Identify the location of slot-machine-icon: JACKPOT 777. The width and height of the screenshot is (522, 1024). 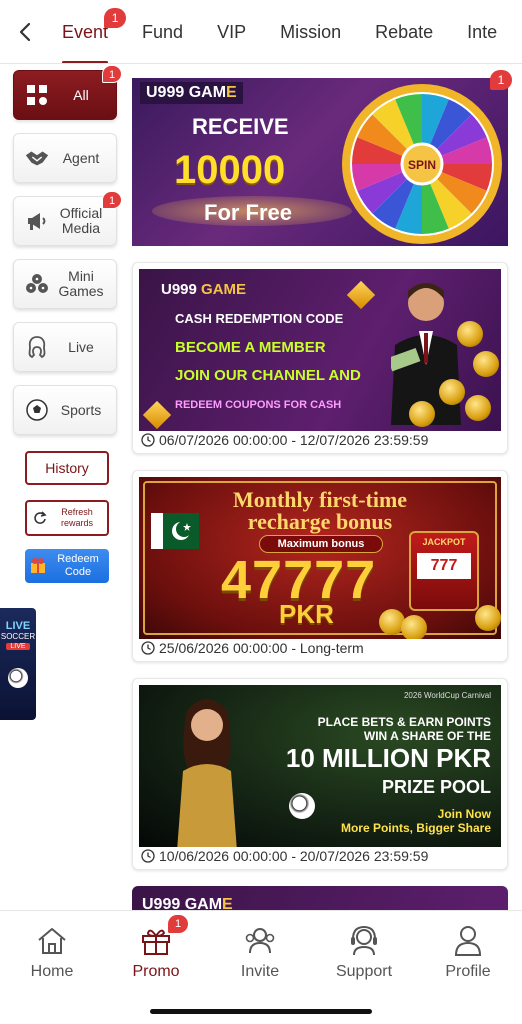
(444, 571).